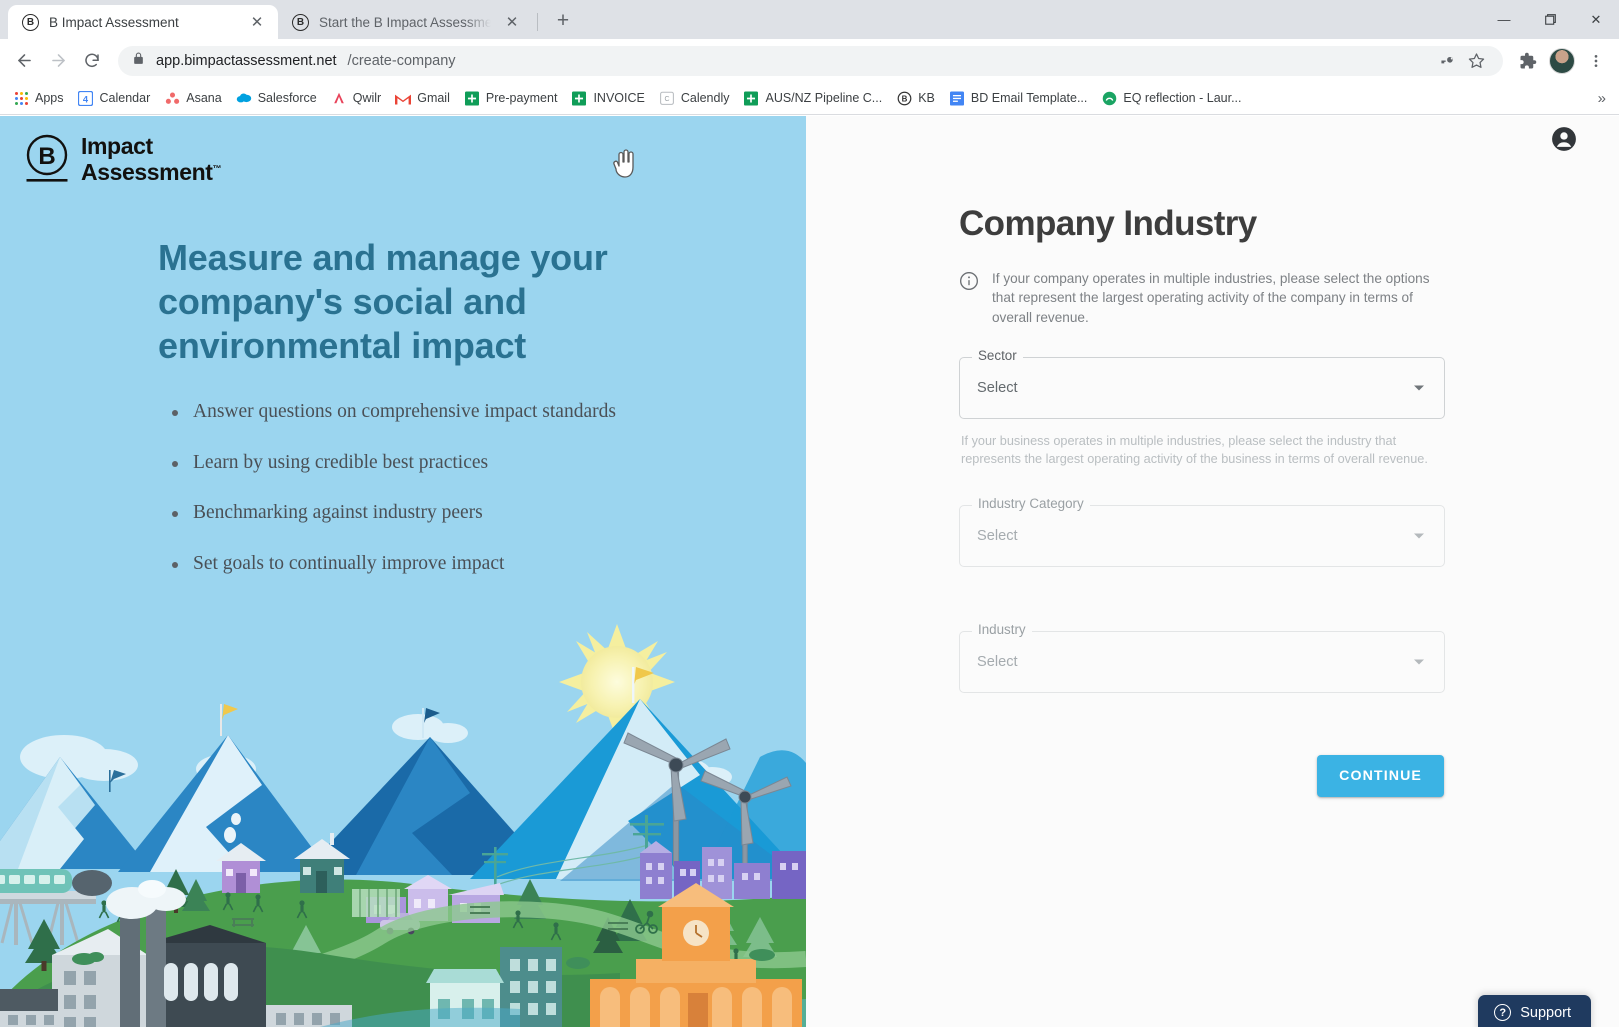 The height and width of the screenshot is (1027, 1619). Describe the element at coordinates (997, 661) in the screenshot. I see `industry-value: Select` at that location.